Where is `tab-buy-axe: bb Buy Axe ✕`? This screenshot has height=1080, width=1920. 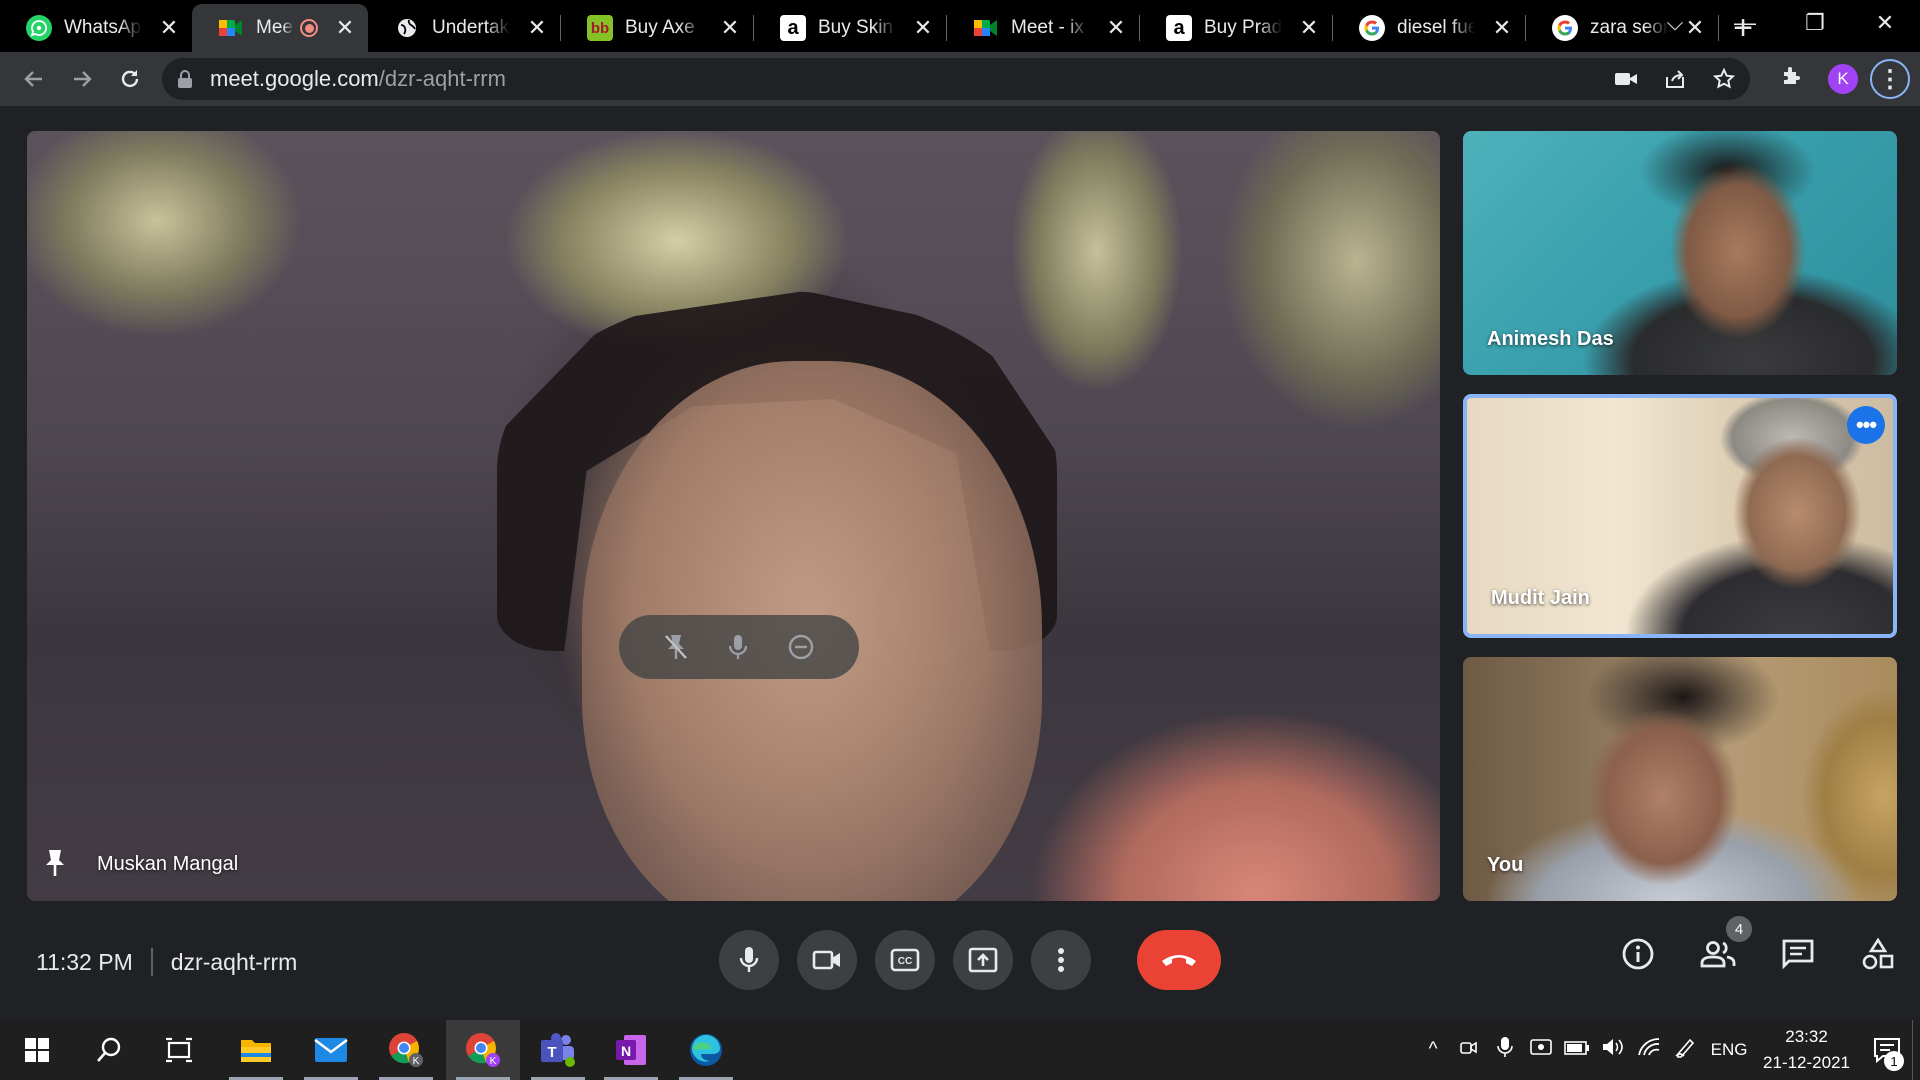 tab-buy-axe: bb Buy Axe ✕ is located at coordinates (657, 28).